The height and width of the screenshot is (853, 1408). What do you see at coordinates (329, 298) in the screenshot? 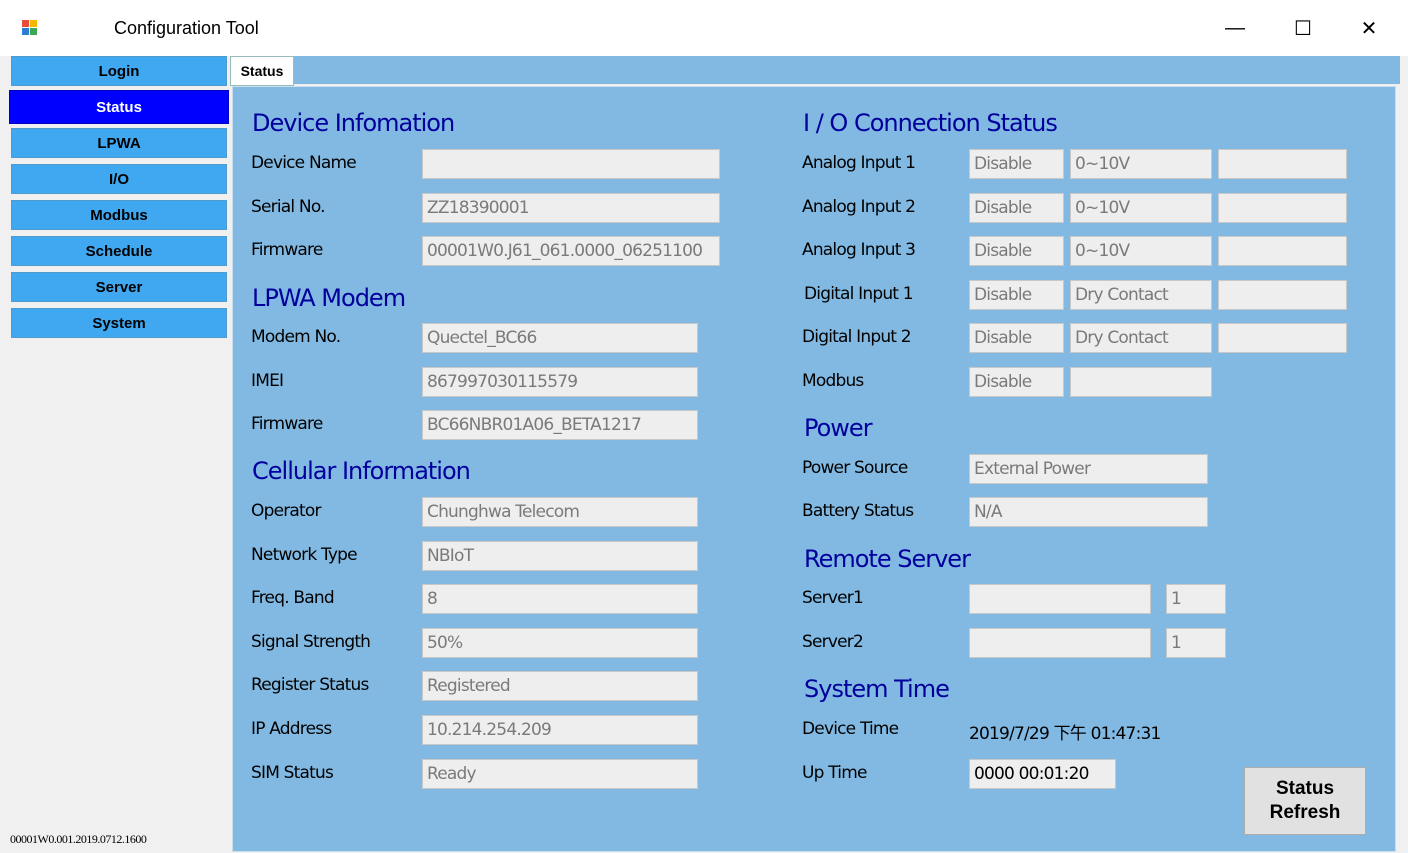
I see `lpwa-modem-heading: LPWA Modem` at bounding box center [329, 298].